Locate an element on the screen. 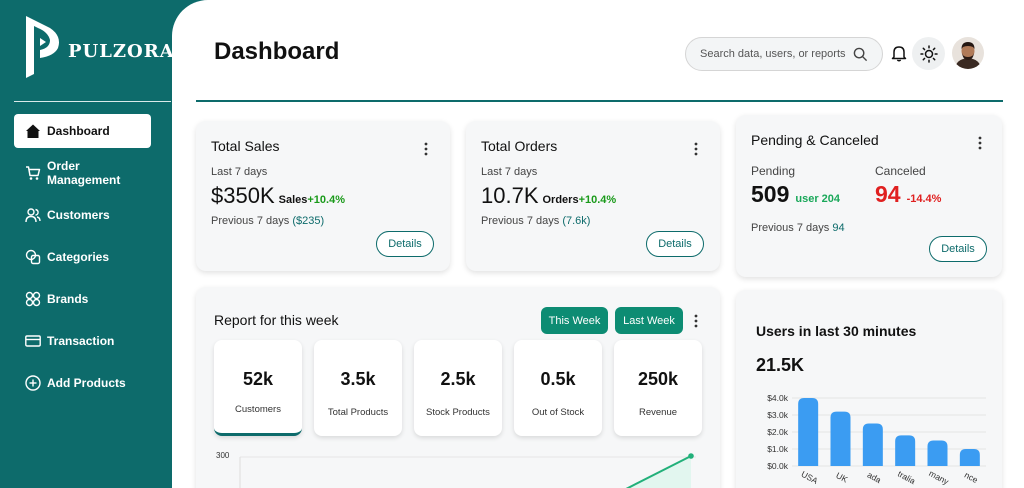  search-box is located at coordinates (784, 54).